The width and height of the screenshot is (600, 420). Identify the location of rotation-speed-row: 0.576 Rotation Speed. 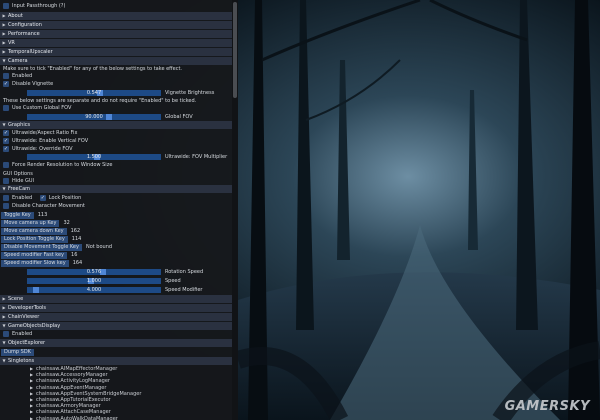
(116, 272).